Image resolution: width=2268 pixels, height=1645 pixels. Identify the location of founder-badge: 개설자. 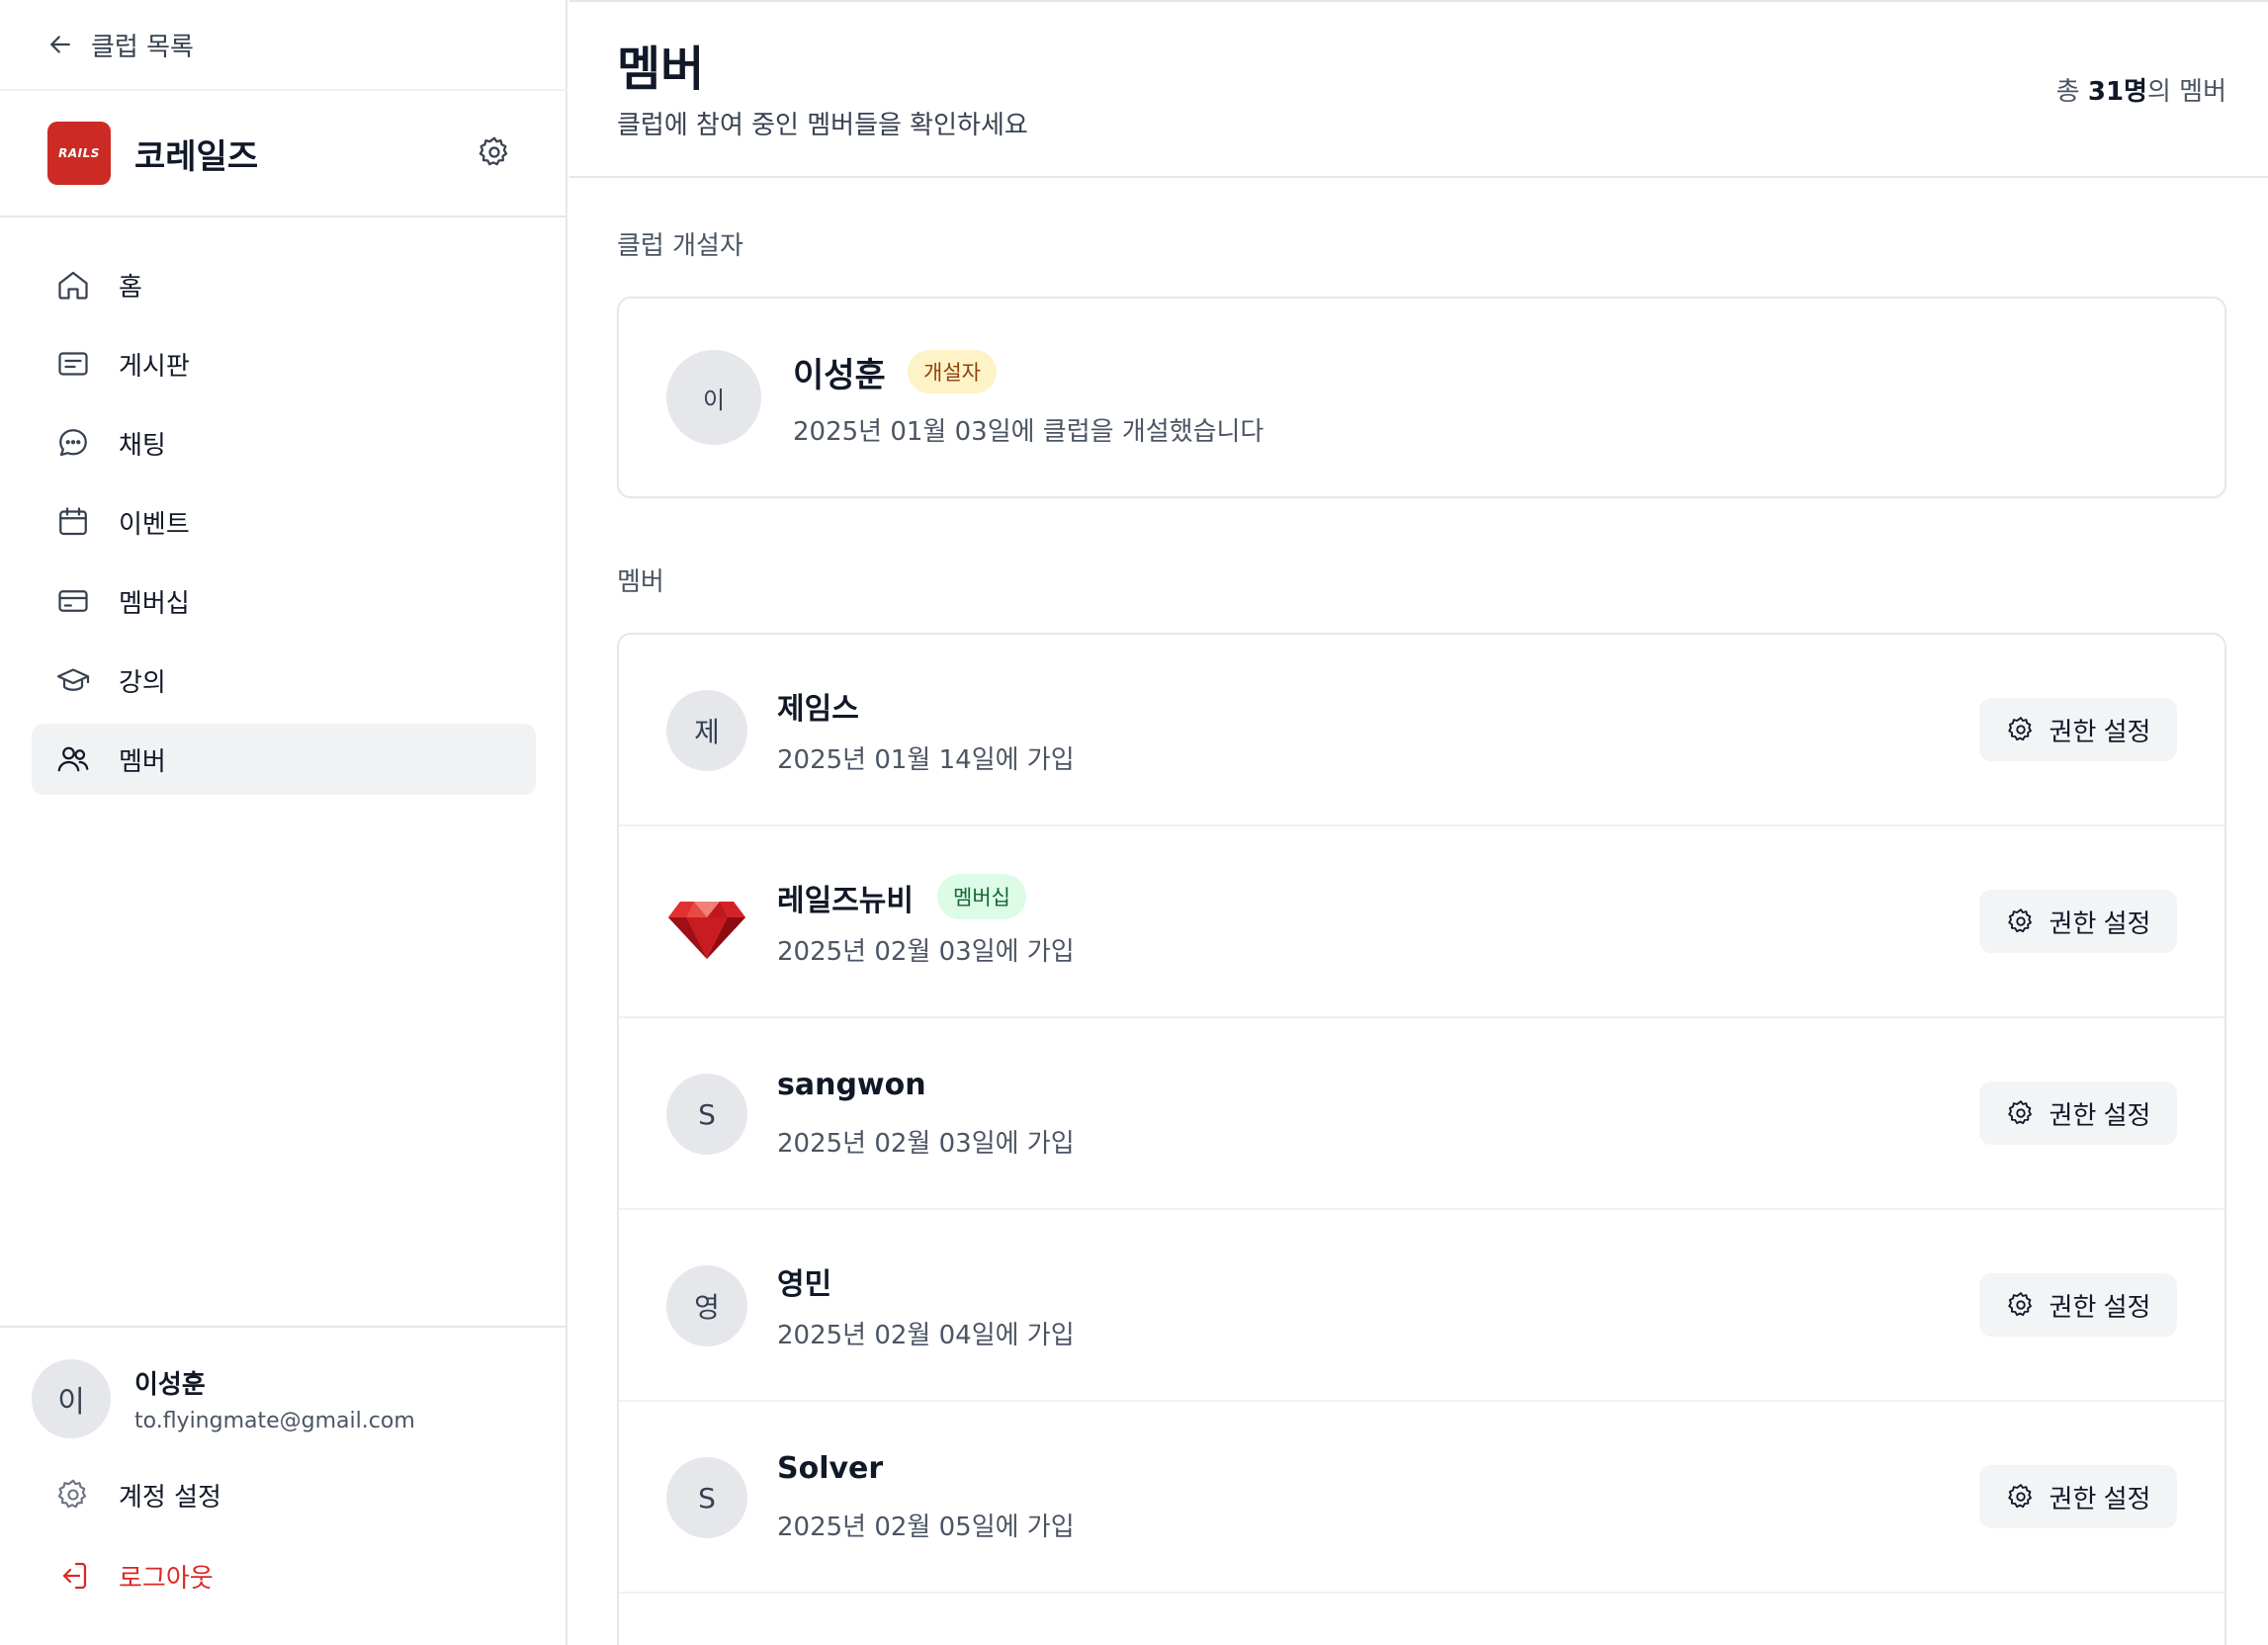
(952, 372).